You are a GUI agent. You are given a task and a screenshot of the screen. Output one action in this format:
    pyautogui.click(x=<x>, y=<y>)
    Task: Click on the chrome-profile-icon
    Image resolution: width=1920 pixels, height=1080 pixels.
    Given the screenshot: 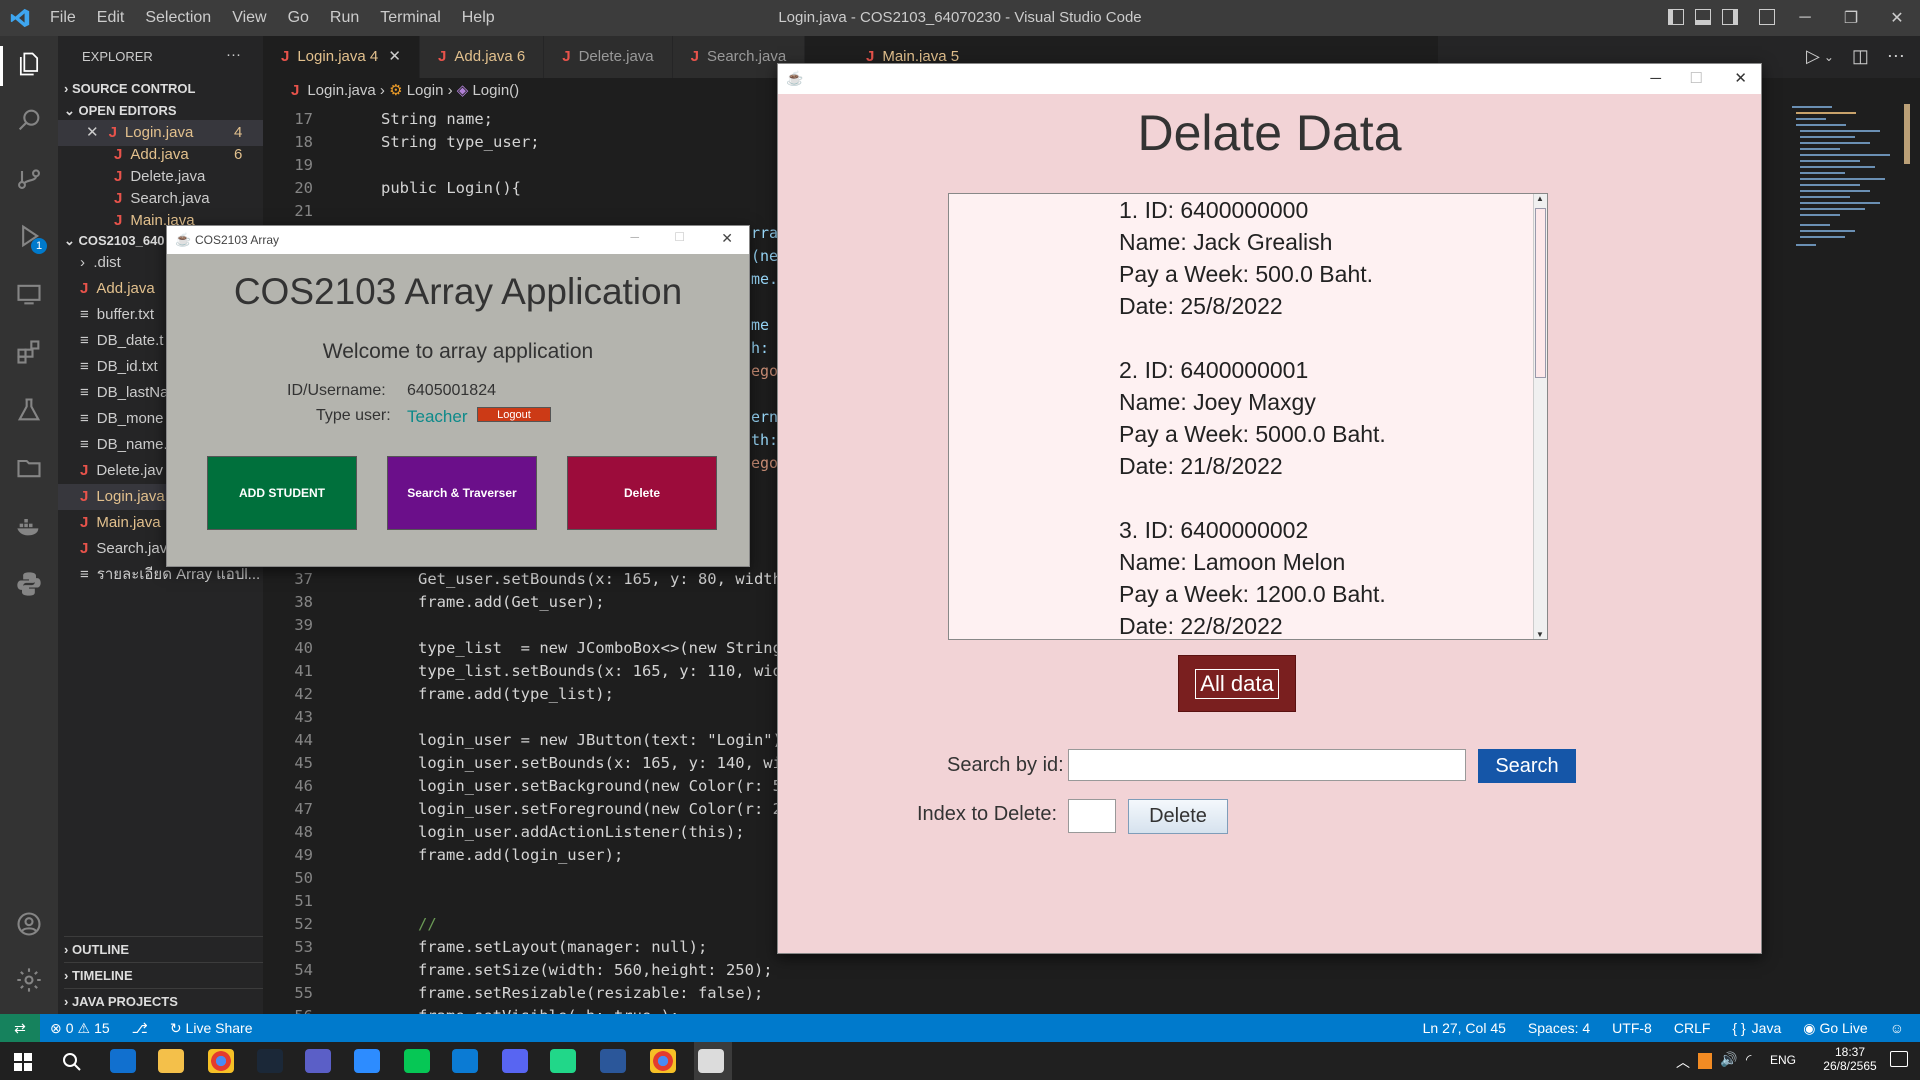 What is the action you would take?
    pyautogui.click(x=663, y=1061)
    